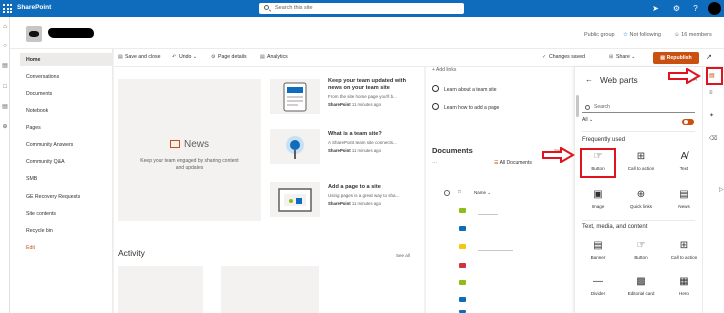 This screenshot has height=313, width=724. I want to click on republish-button: ▤ Republish, so click(676, 58).